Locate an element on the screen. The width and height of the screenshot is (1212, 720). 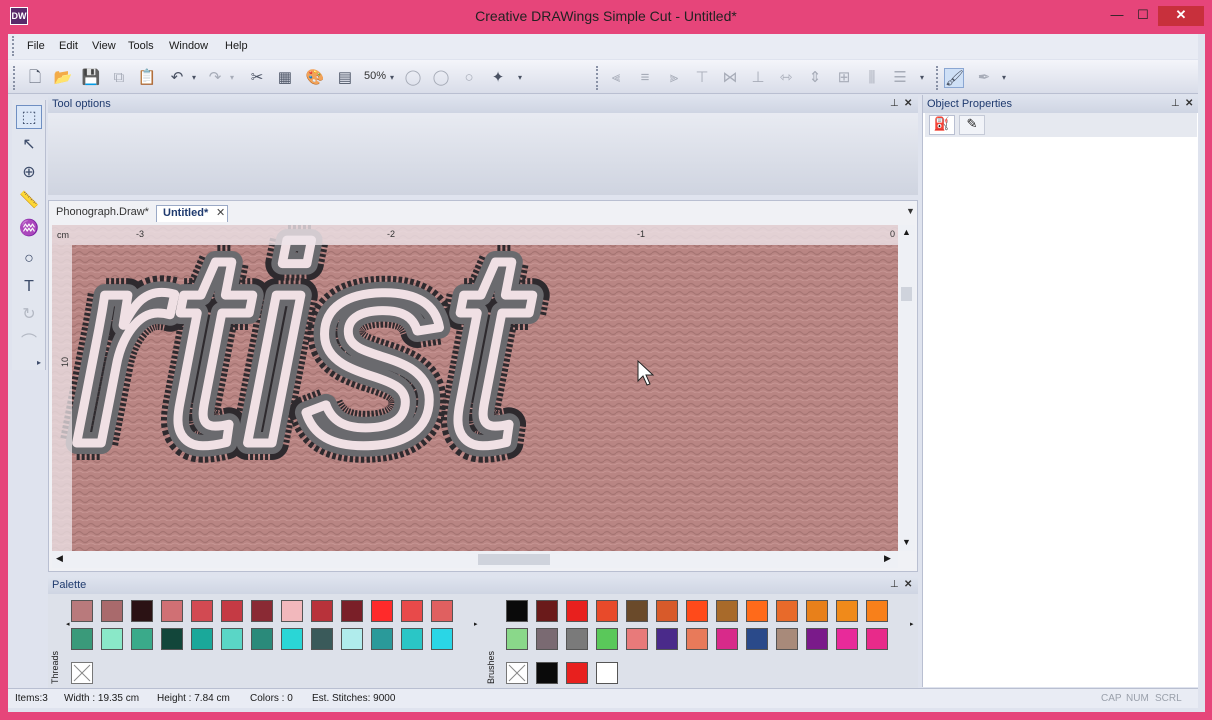
menu-tools: Tools is located at coordinates (141, 46).